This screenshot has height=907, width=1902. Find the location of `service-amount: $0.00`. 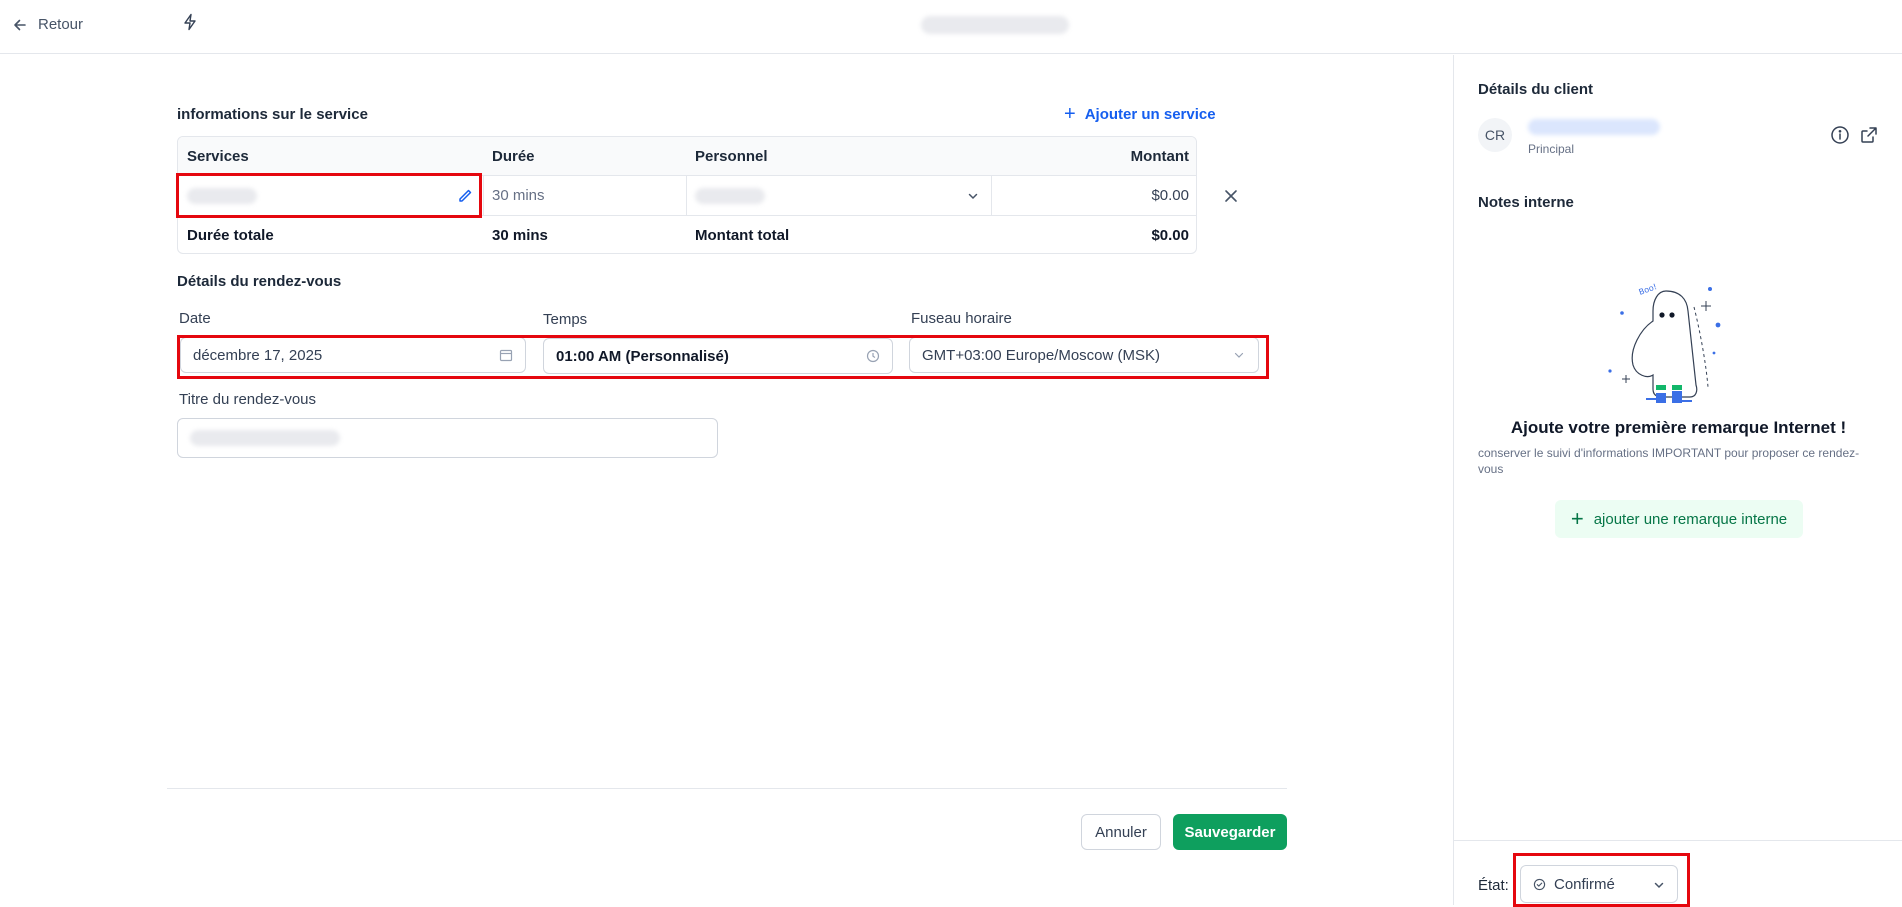

service-amount: $0.00 is located at coordinates (1170, 195).